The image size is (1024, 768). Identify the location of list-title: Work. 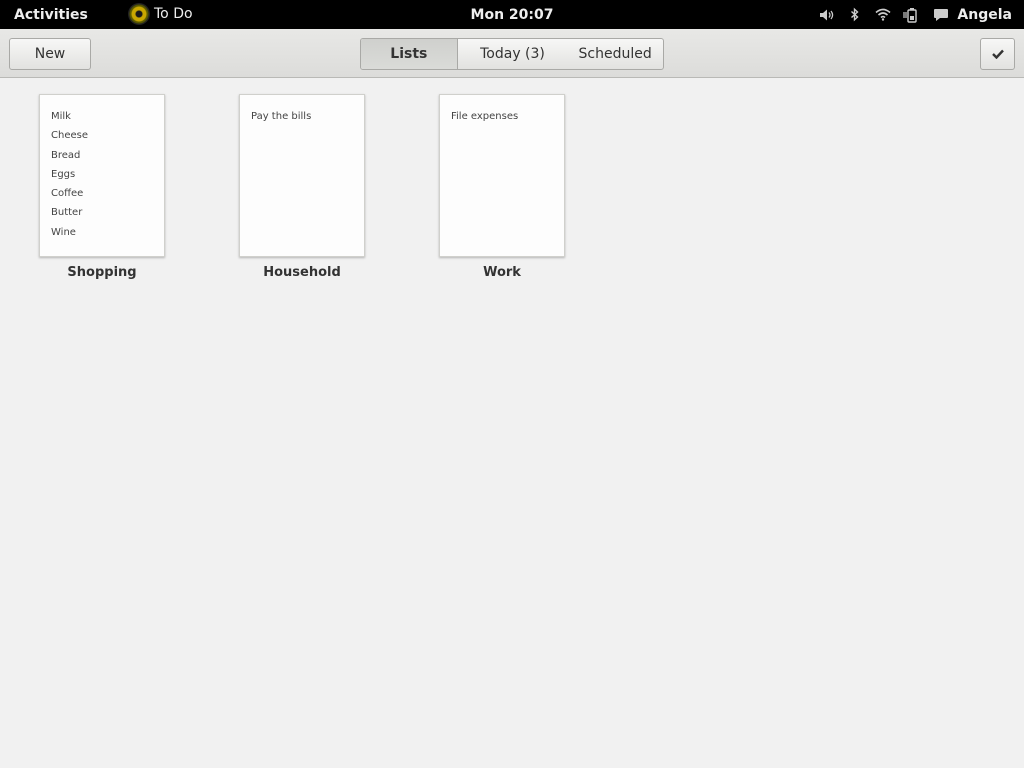
(502, 272).